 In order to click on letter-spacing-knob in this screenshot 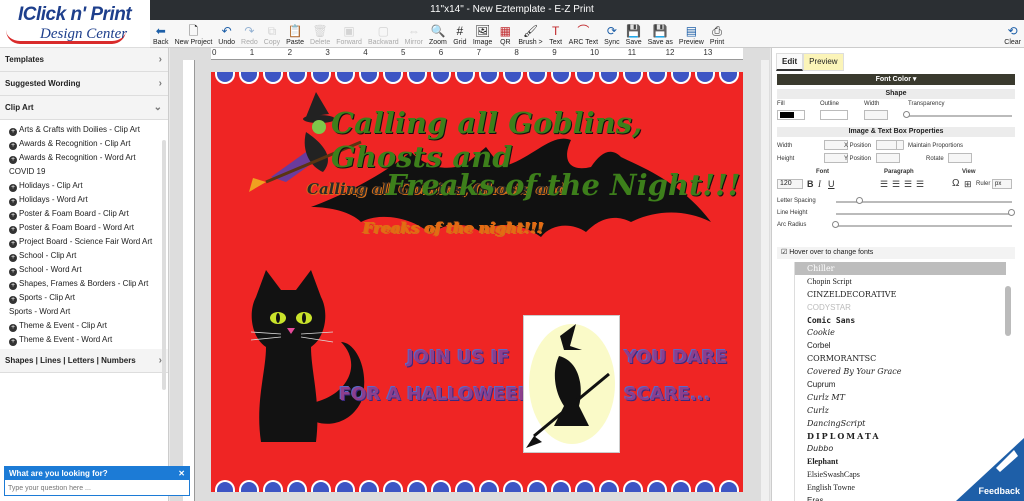, I will do `click(859, 200)`.